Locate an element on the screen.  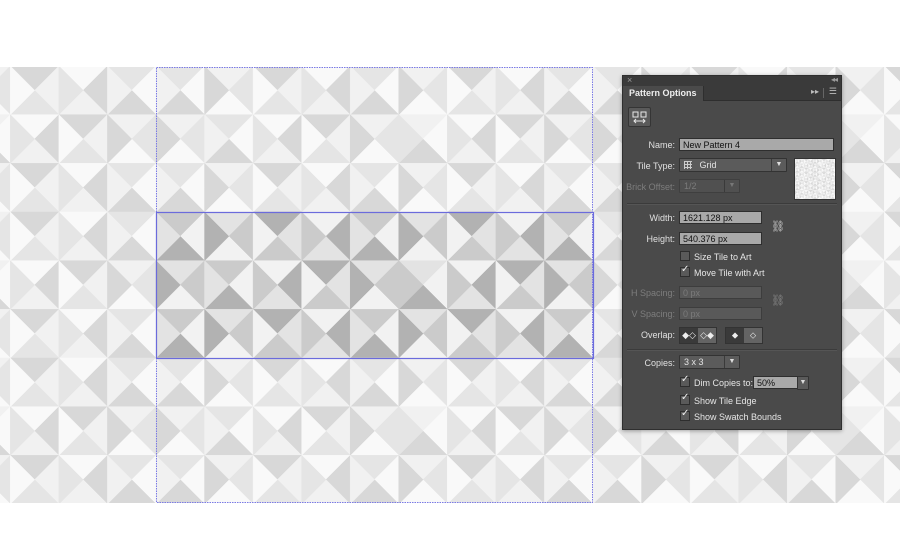
dim-copies-checkbox: ✓ Dim Copies to: is located at coordinates (717, 381).